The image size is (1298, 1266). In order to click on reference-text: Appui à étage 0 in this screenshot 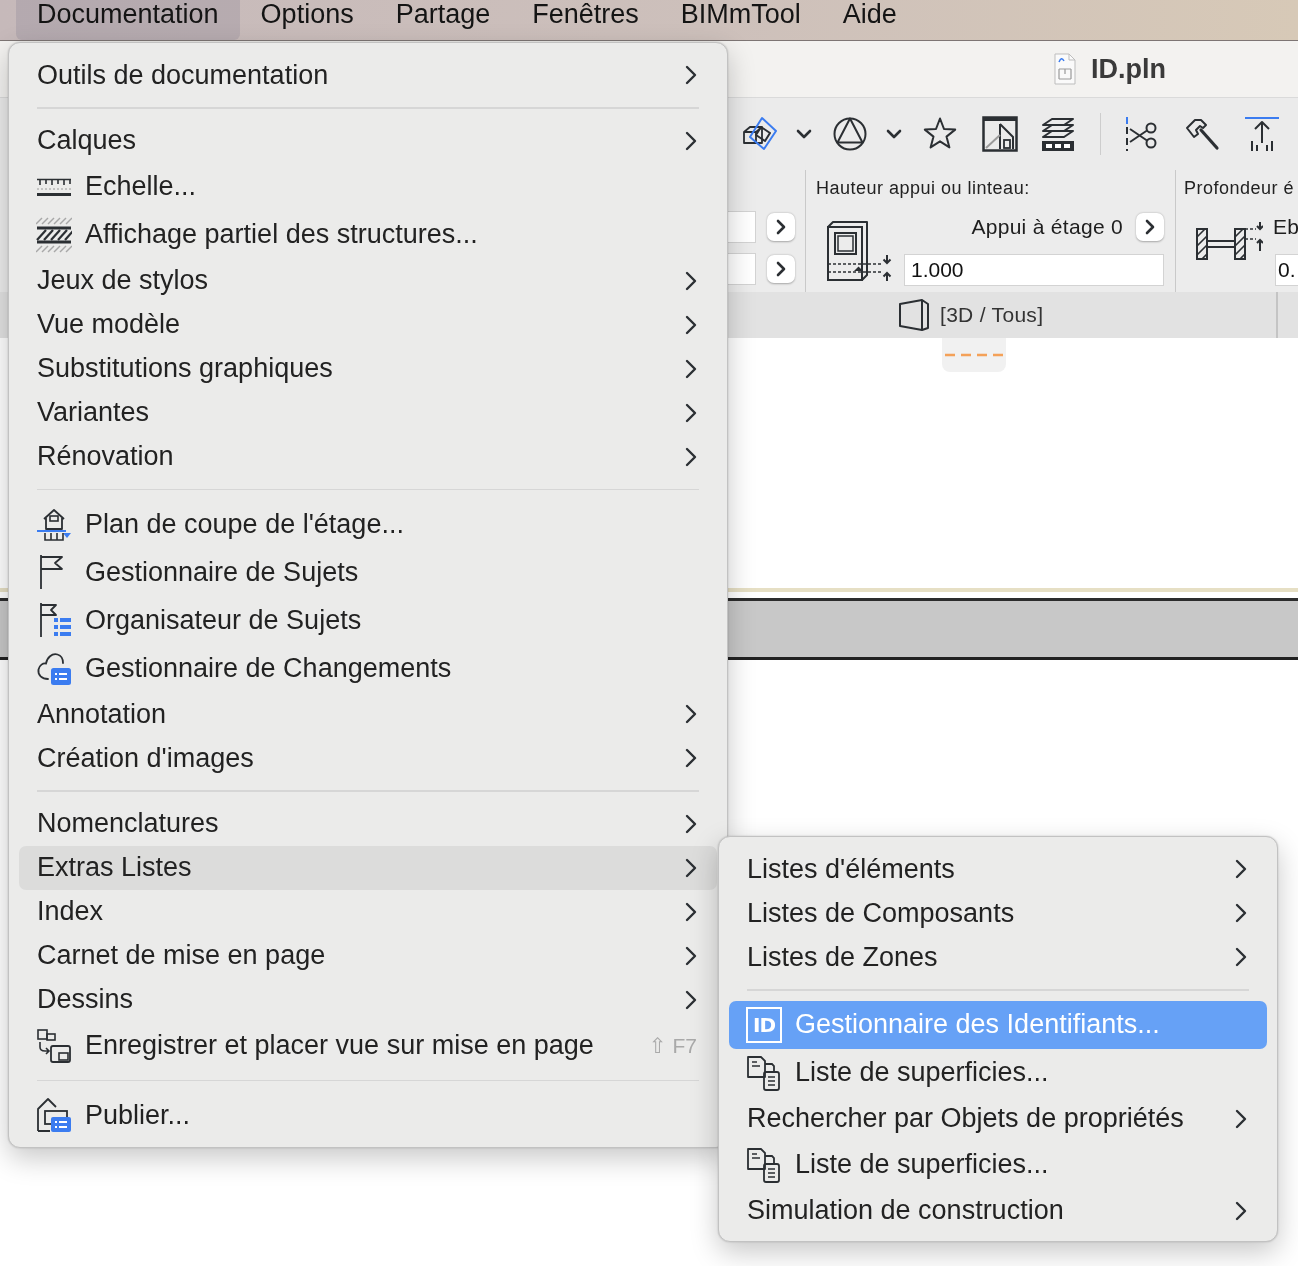, I will do `click(1047, 227)`.